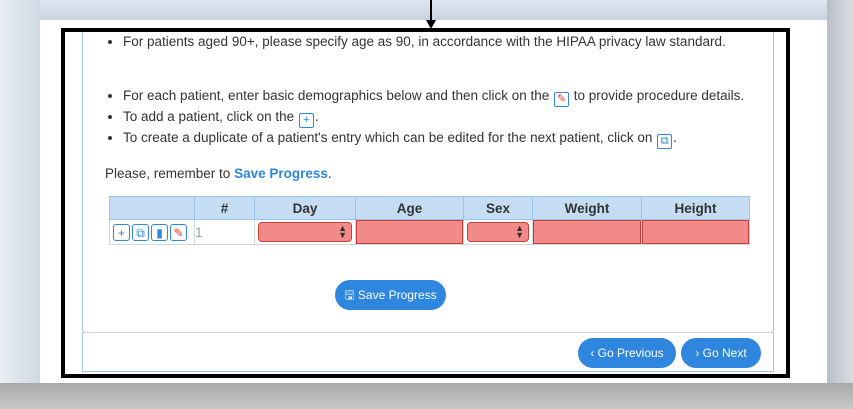  Describe the element at coordinates (20, 204) in the screenshot. I see `window-frame-left` at that location.